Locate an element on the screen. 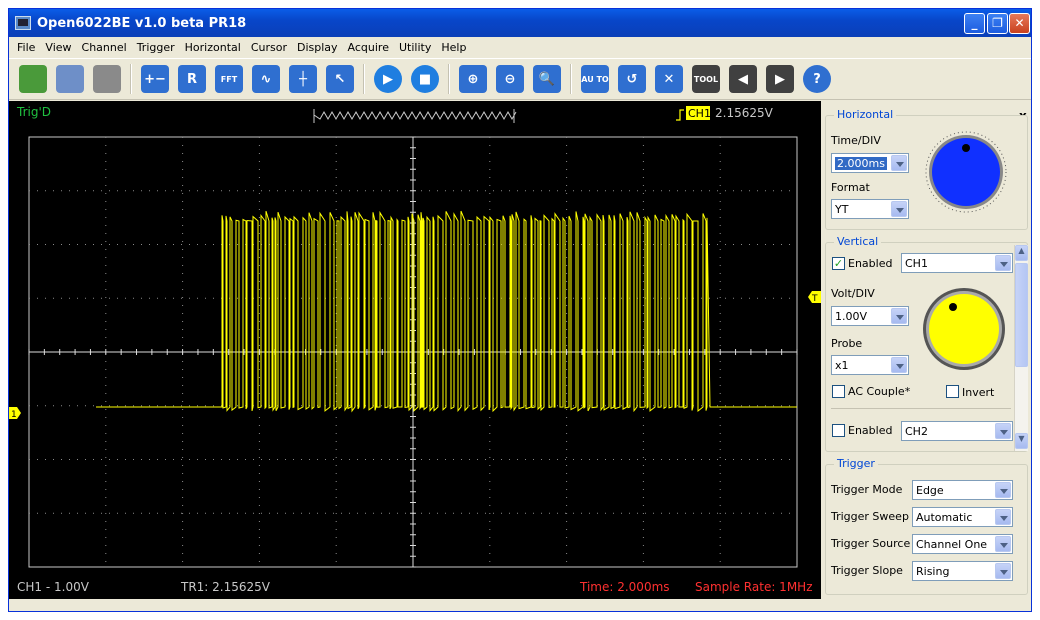 This screenshot has height=620, width=1040. prev-frame-icon: ◀ is located at coordinates (743, 79).